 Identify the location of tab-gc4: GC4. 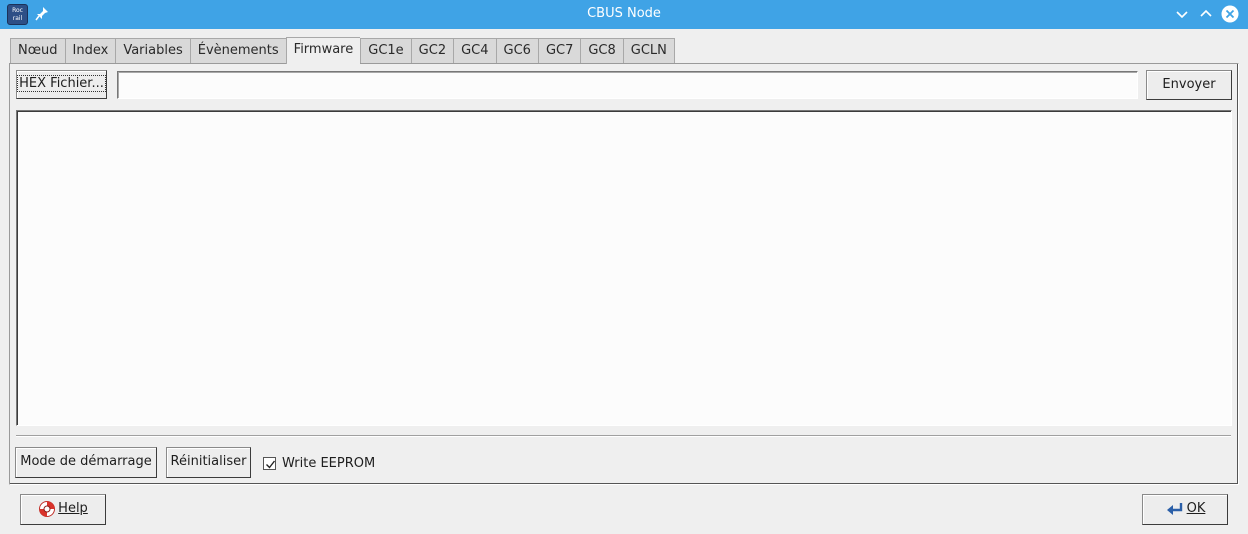
(474, 51).